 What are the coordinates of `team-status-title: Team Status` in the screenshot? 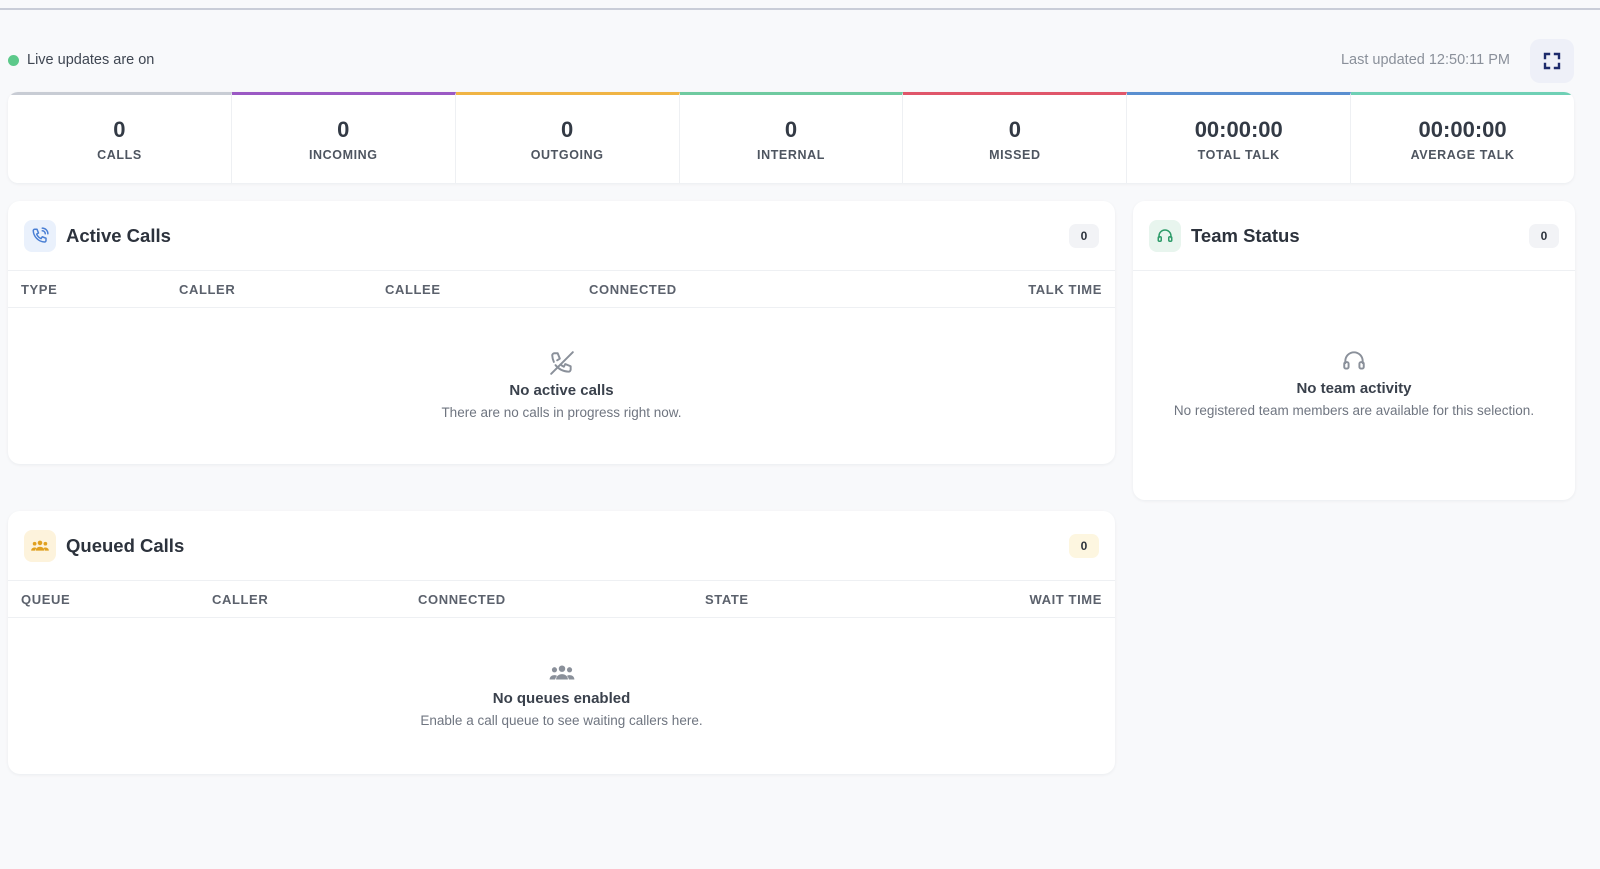 It's located at (1245, 235).